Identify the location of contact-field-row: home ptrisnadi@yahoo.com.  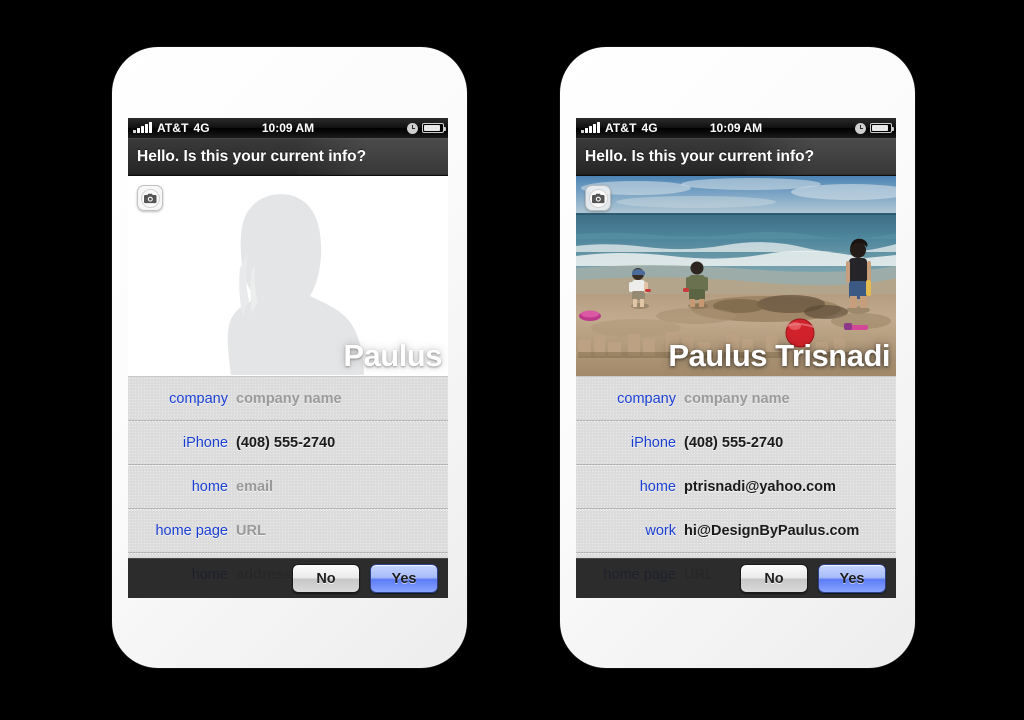
(736, 487).